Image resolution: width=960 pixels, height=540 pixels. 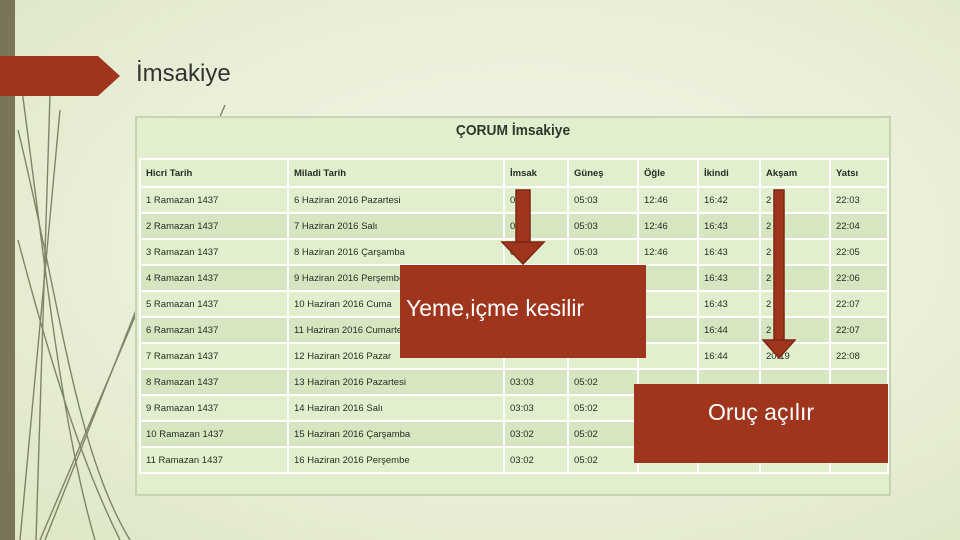 I want to click on table-cell: 6 Ramazan 1437, so click(x=214, y=330).